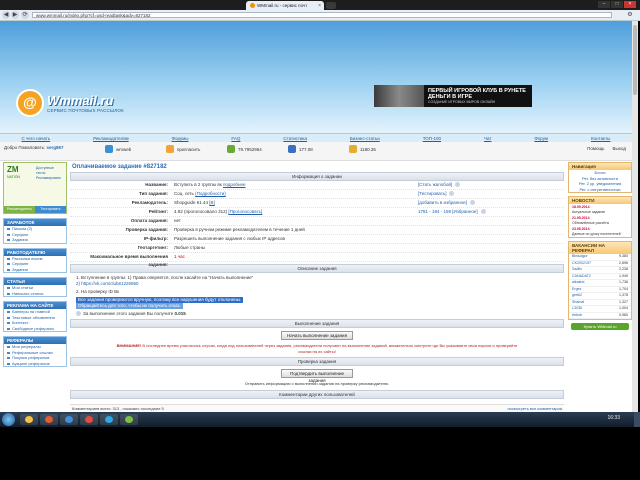  I want to click on maximize-button: □, so click(617, 4).